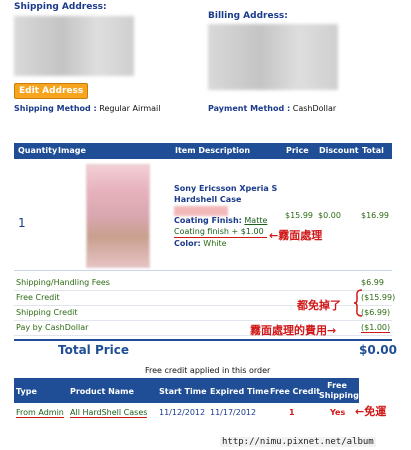 Image resolution: width=411 pixels, height=450 pixels. Describe the element at coordinates (273, 57) in the screenshot. I see `billing-address-blurred` at that location.